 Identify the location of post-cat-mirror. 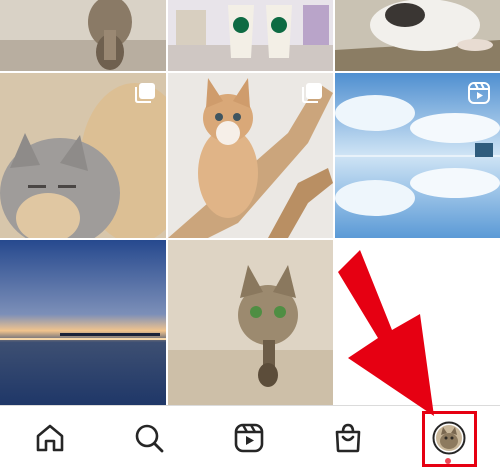
(250, 322).